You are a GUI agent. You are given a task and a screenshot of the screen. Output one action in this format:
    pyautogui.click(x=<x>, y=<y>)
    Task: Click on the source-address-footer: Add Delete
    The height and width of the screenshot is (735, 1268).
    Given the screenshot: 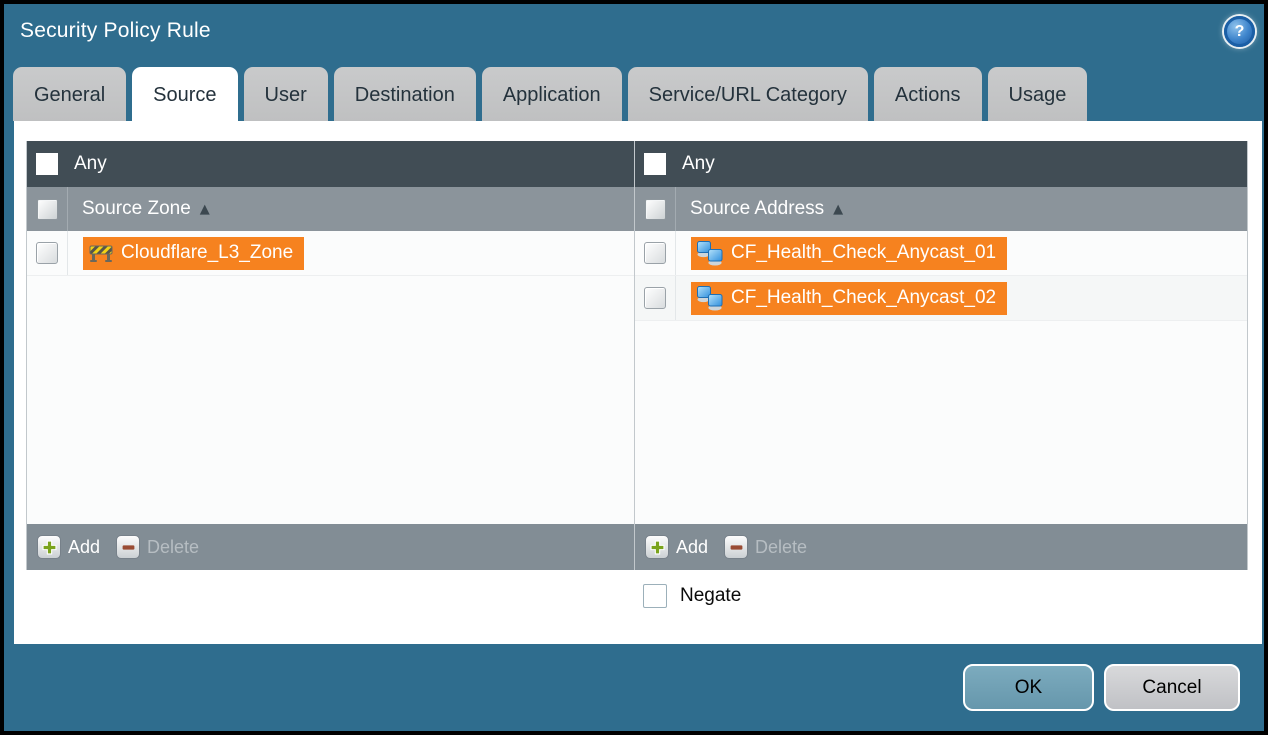 What is the action you would take?
    pyautogui.click(x=941, y=547)
    